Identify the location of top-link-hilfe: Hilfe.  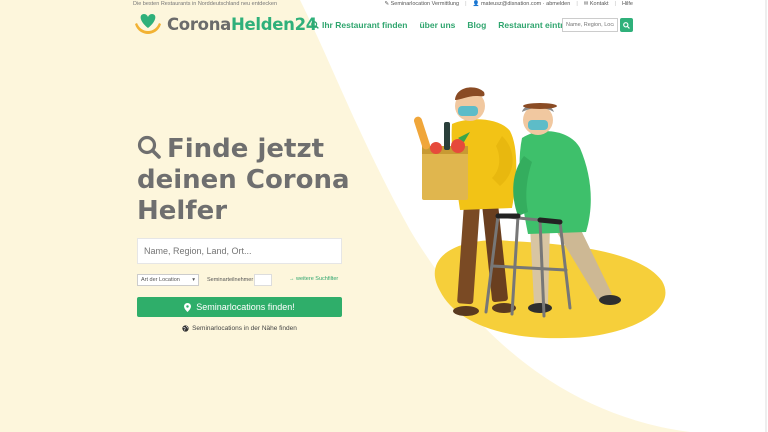
(627, 4).